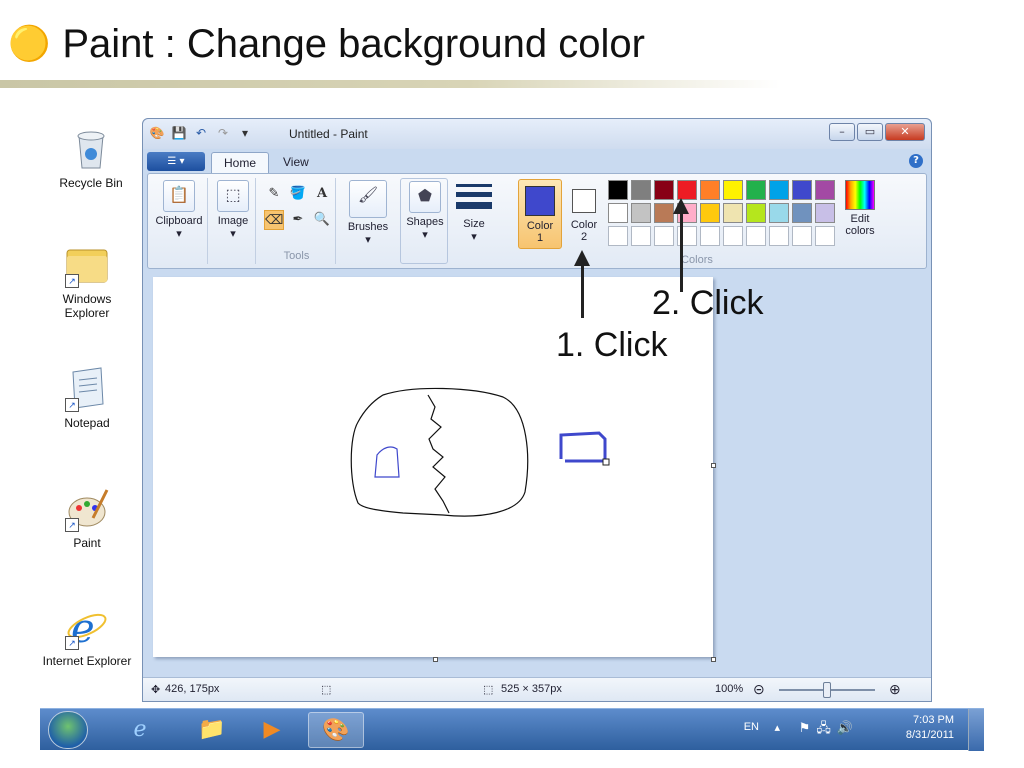 This screenshot has height=768, width=1024. I want to click on undo-icon: ↶, so click(201, 133).